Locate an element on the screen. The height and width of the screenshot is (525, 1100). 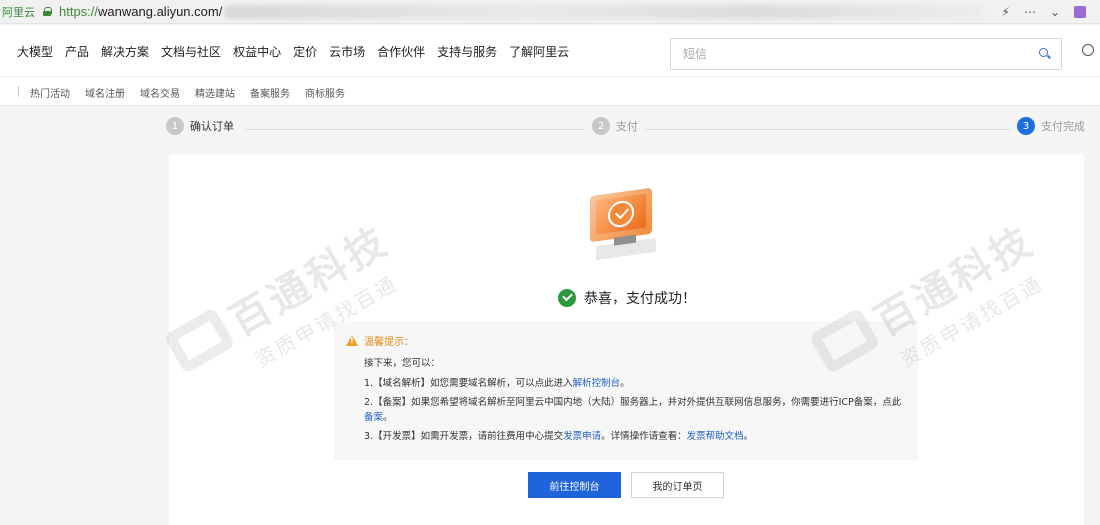
my-orders-button: 我的订单页 is located at coordinates (677, 485).